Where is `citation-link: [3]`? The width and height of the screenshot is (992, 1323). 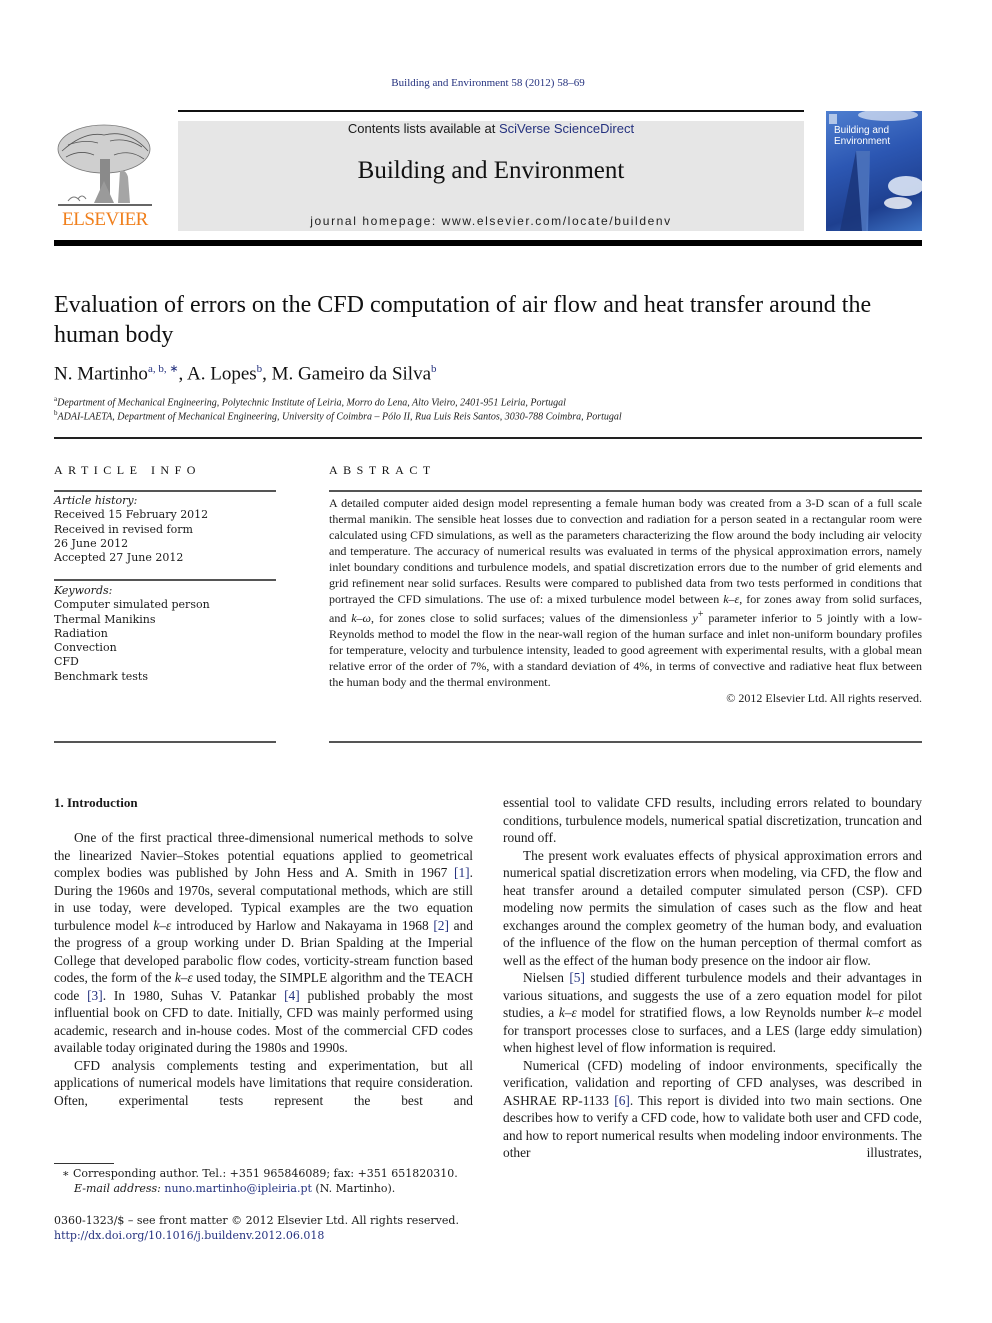
citation-link: [3] is located at coordinates (95, 995).